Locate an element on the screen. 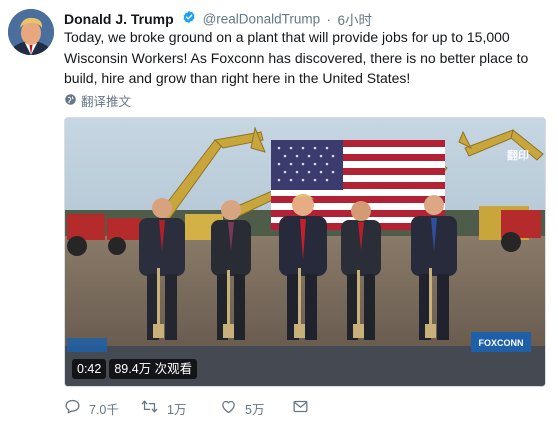 This screenshot has height=424, width=558. tweet-header: Donald J. Trump @realDonaldTrump · 6小时 is located at coordinates (218, 19).